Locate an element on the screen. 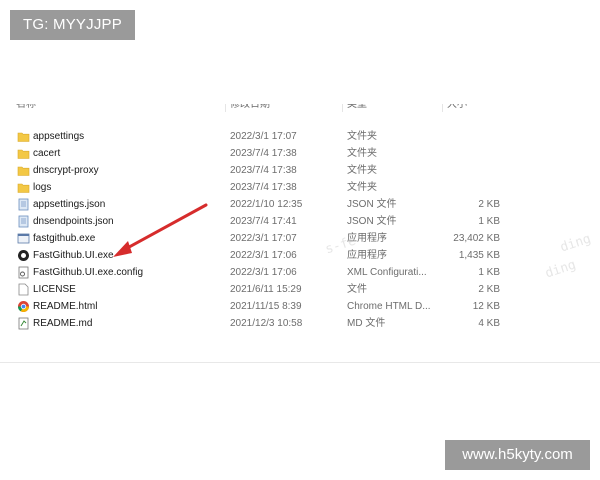 This screenshot has width=600, height=480. column-header-type: 类型 is located at coordinates (389, 108).